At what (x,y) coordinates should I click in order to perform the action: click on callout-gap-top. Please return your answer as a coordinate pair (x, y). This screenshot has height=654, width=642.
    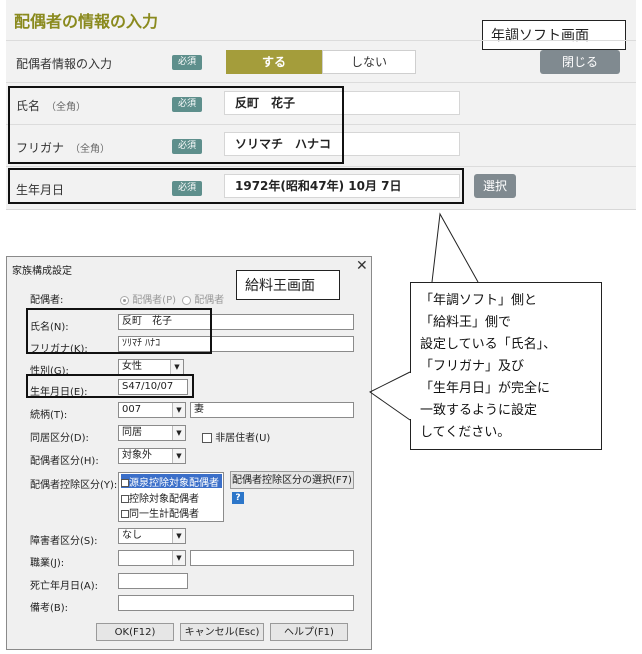
    Looking at the image, I should click on (454, 283).